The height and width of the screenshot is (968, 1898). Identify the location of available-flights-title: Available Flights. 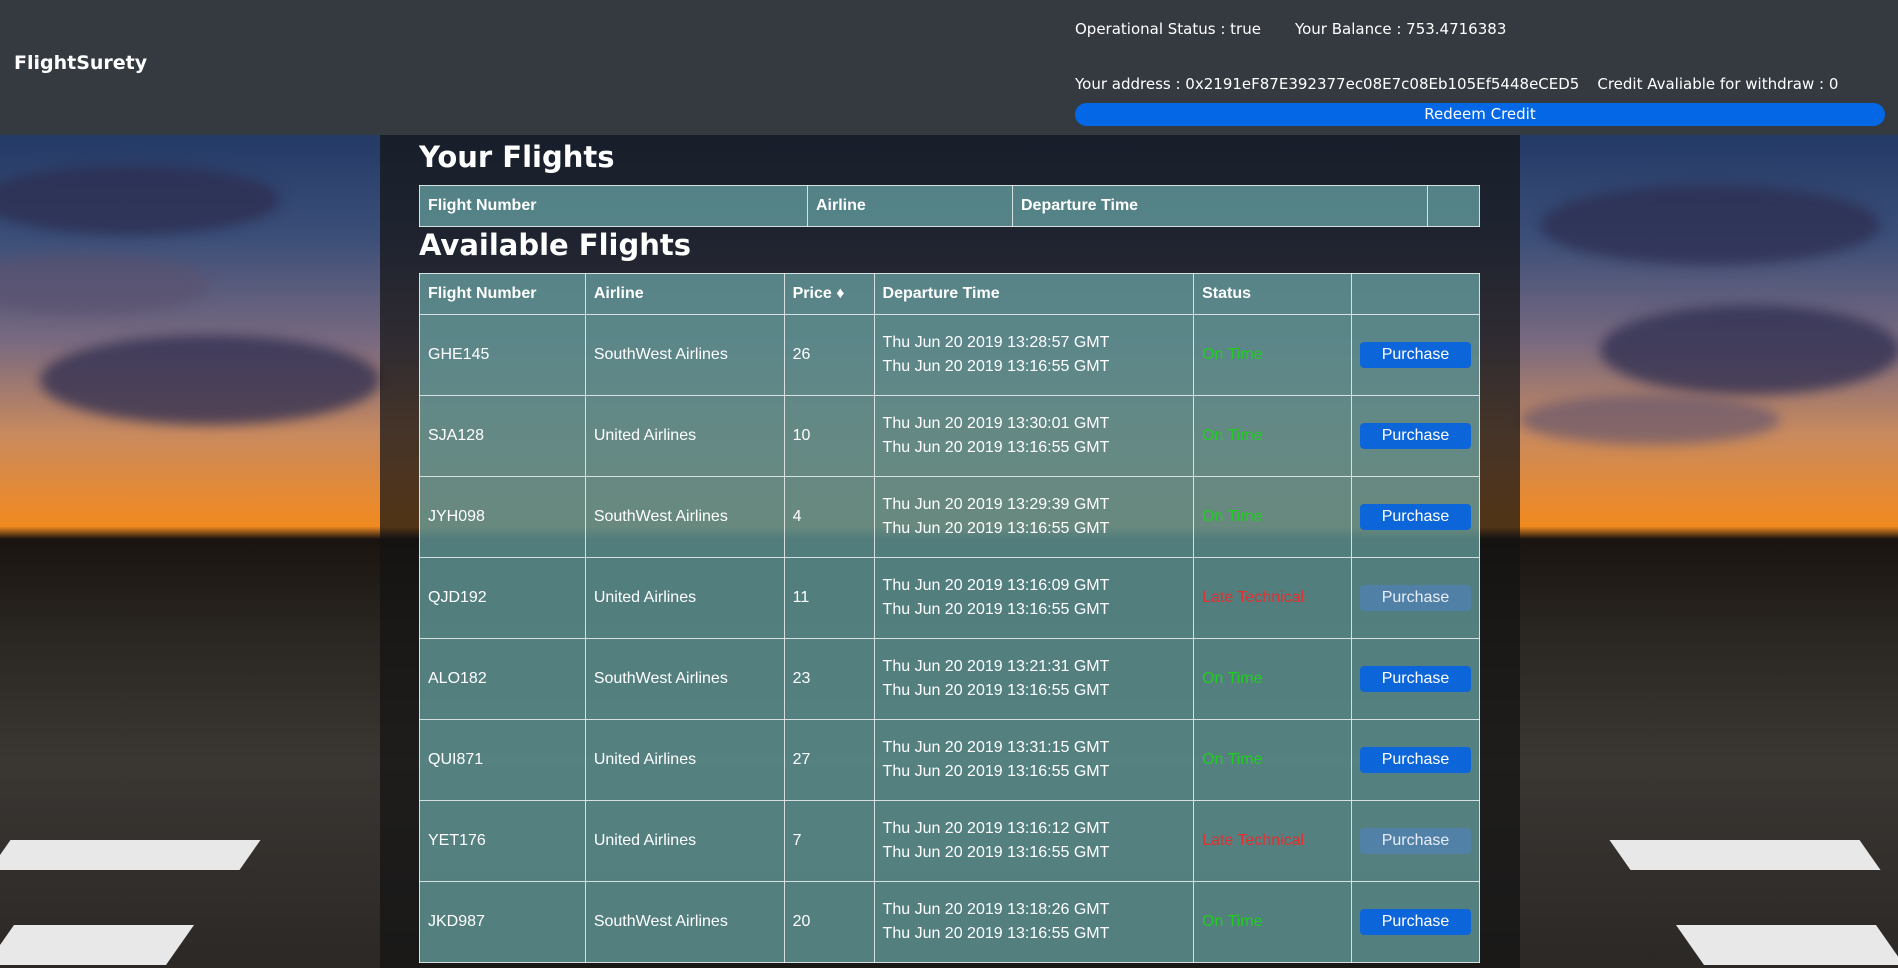
(555, 245).